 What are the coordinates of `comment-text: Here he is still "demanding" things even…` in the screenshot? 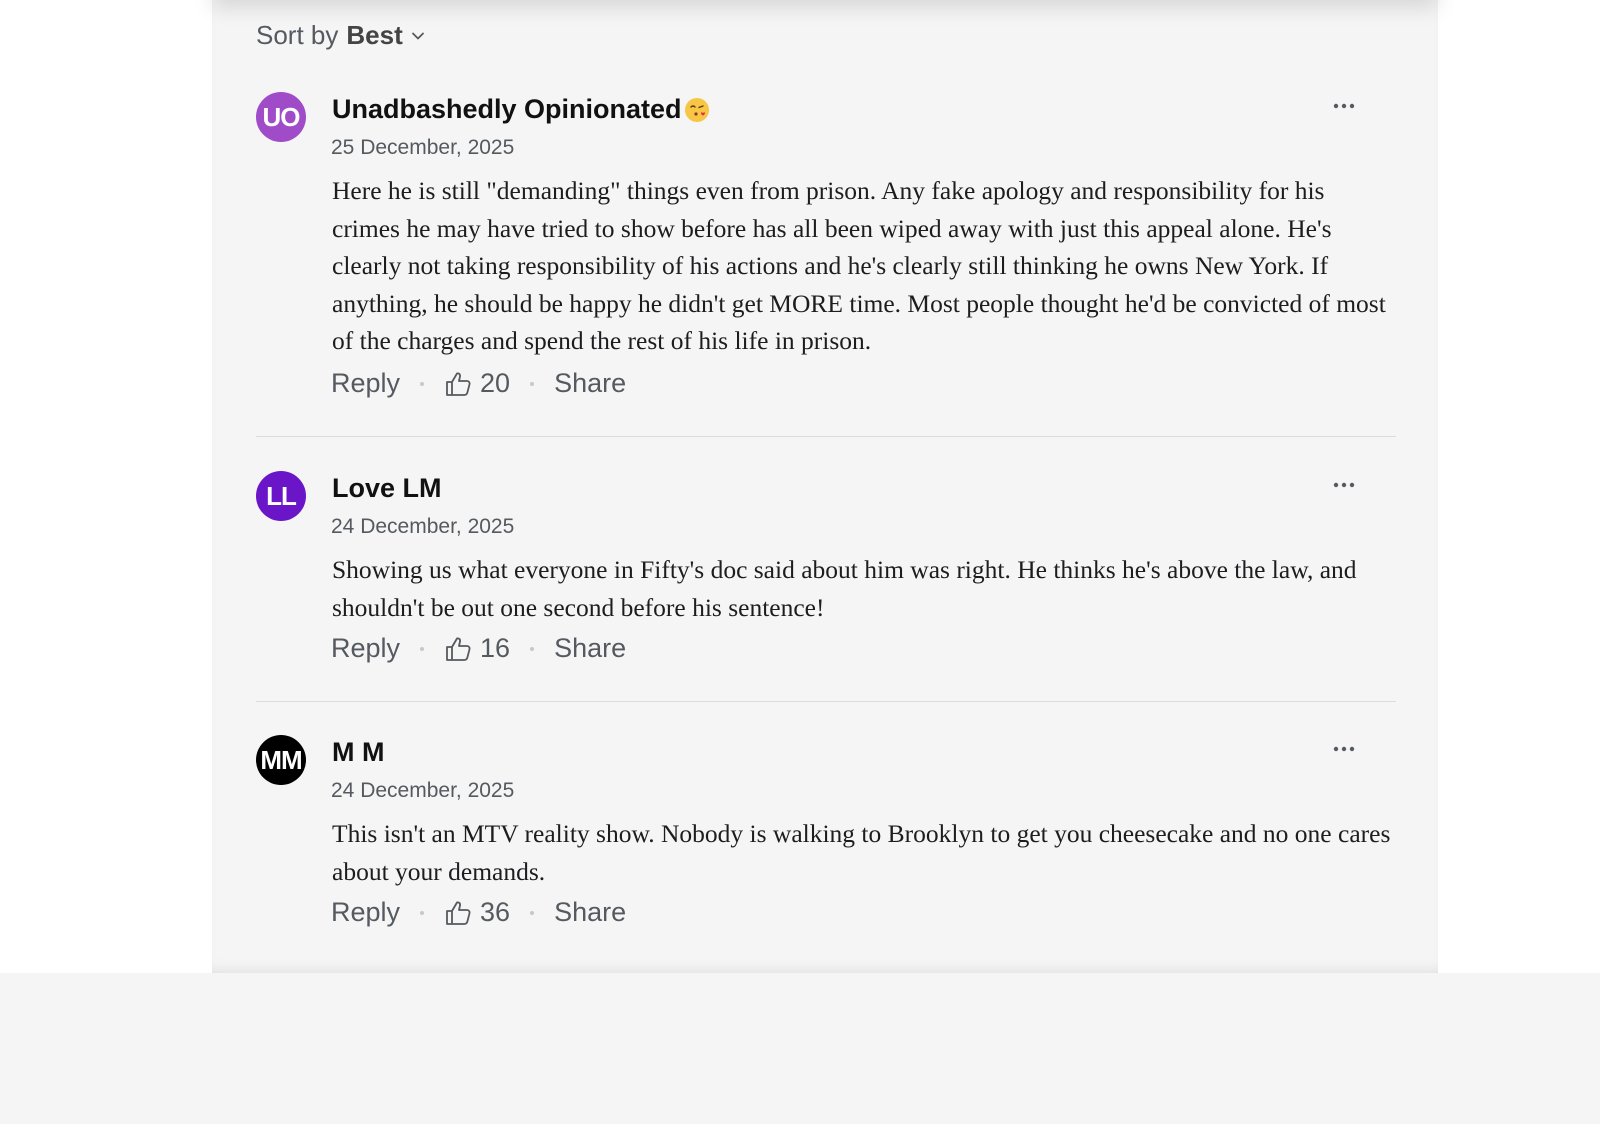 It's located at (859, 266).